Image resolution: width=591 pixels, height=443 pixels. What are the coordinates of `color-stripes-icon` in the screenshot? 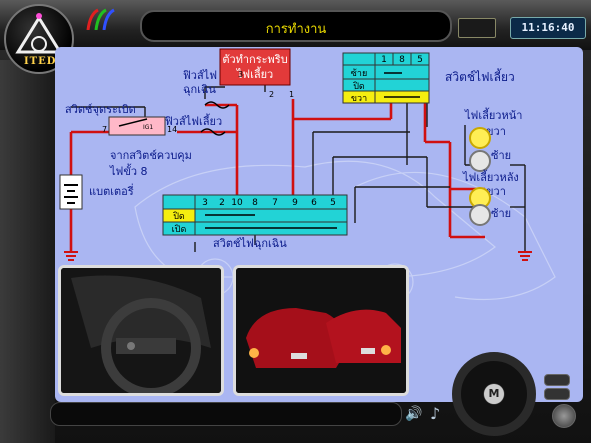 It's located at (100, 19).